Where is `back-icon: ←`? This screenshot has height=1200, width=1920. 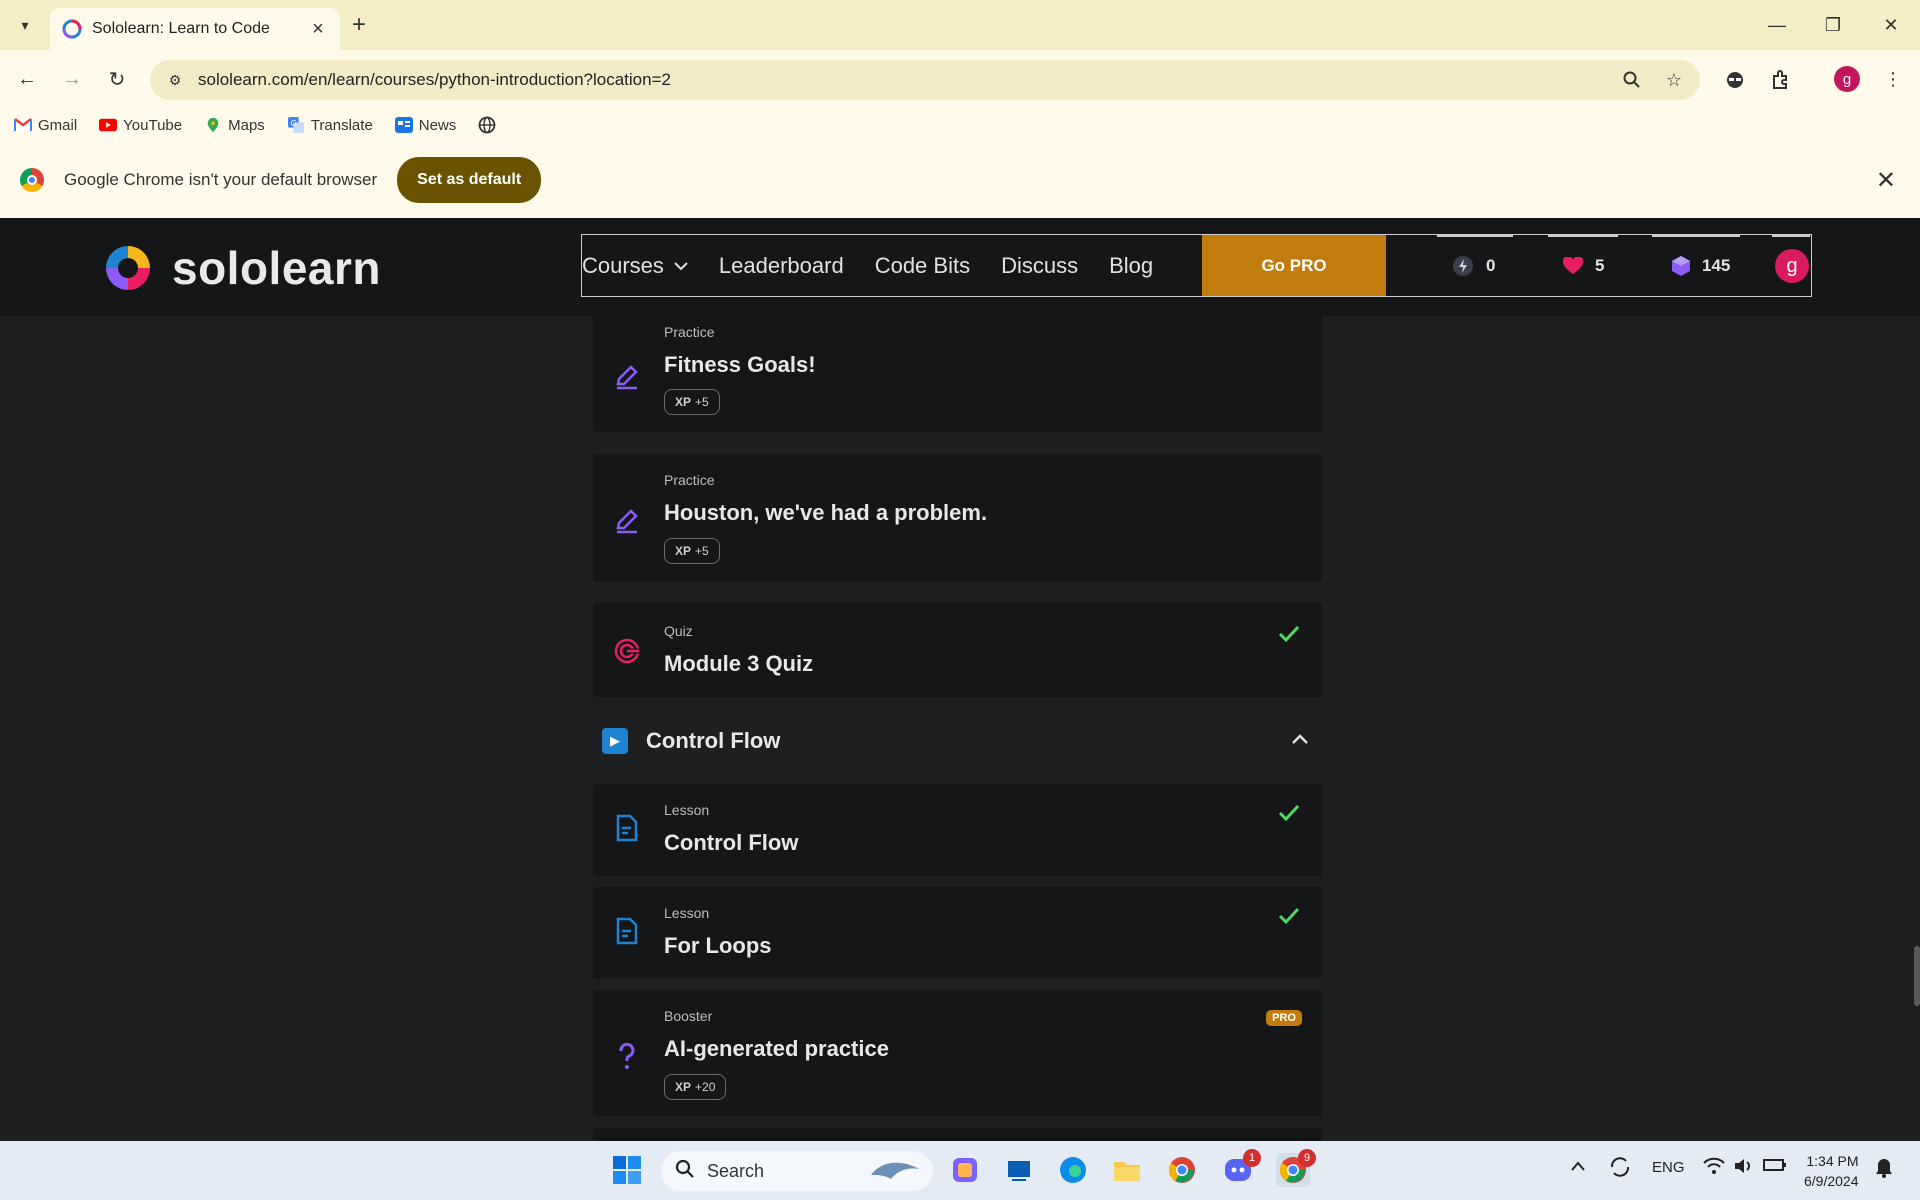
back-icon: ← is located at coordinates (27, 79).